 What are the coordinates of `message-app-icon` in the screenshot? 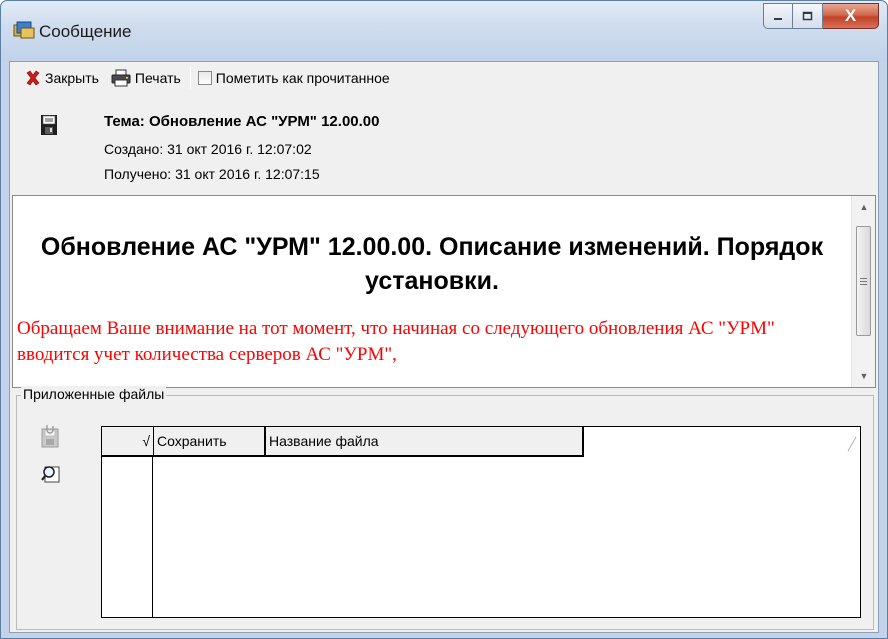 It's located at (24, 30).